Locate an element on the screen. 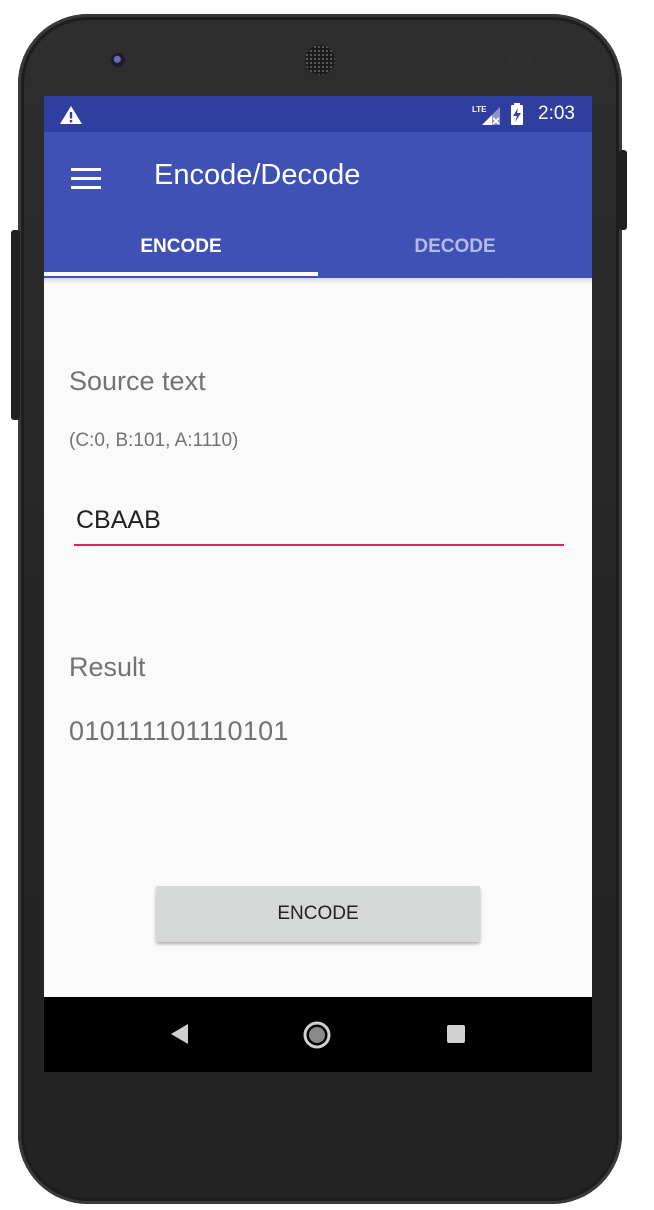 This screenshot has width=654, height=1210. battery-charging-icon is located at coordinates (517, 116).